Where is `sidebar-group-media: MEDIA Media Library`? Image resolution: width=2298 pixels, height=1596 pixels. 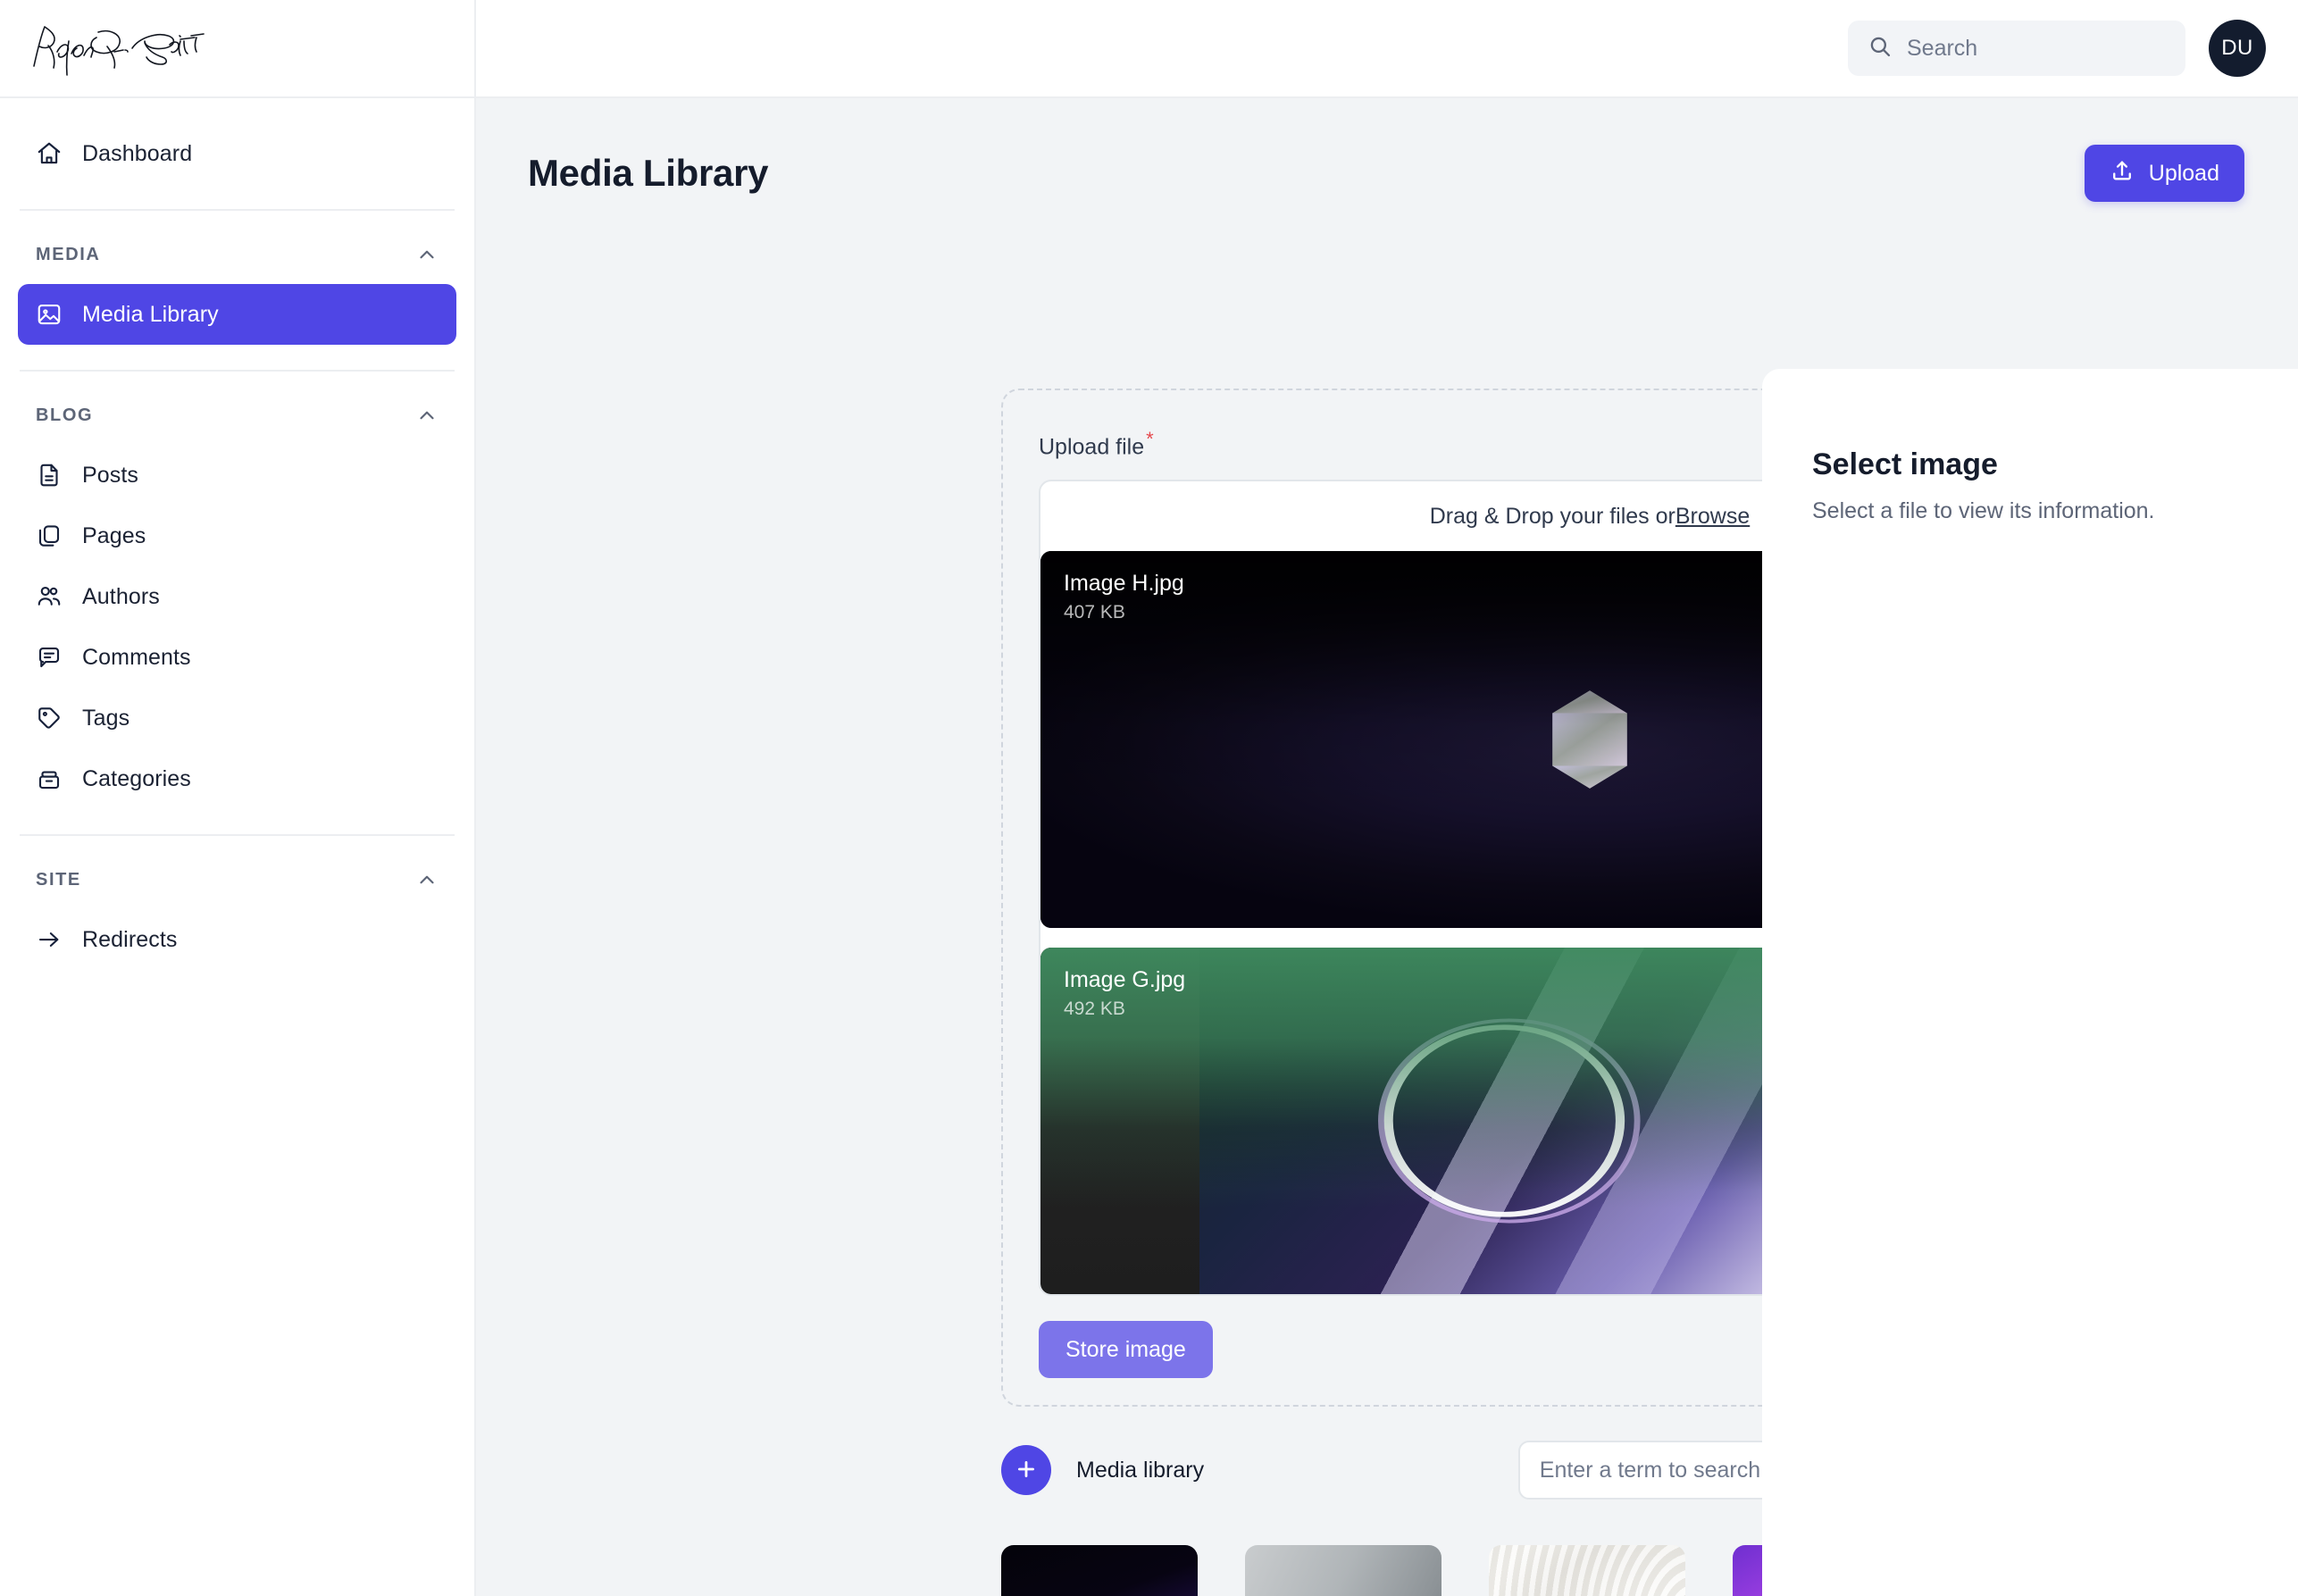 sidebar-group-media: MEDIA Media Library is located at coordinates (237, 285).